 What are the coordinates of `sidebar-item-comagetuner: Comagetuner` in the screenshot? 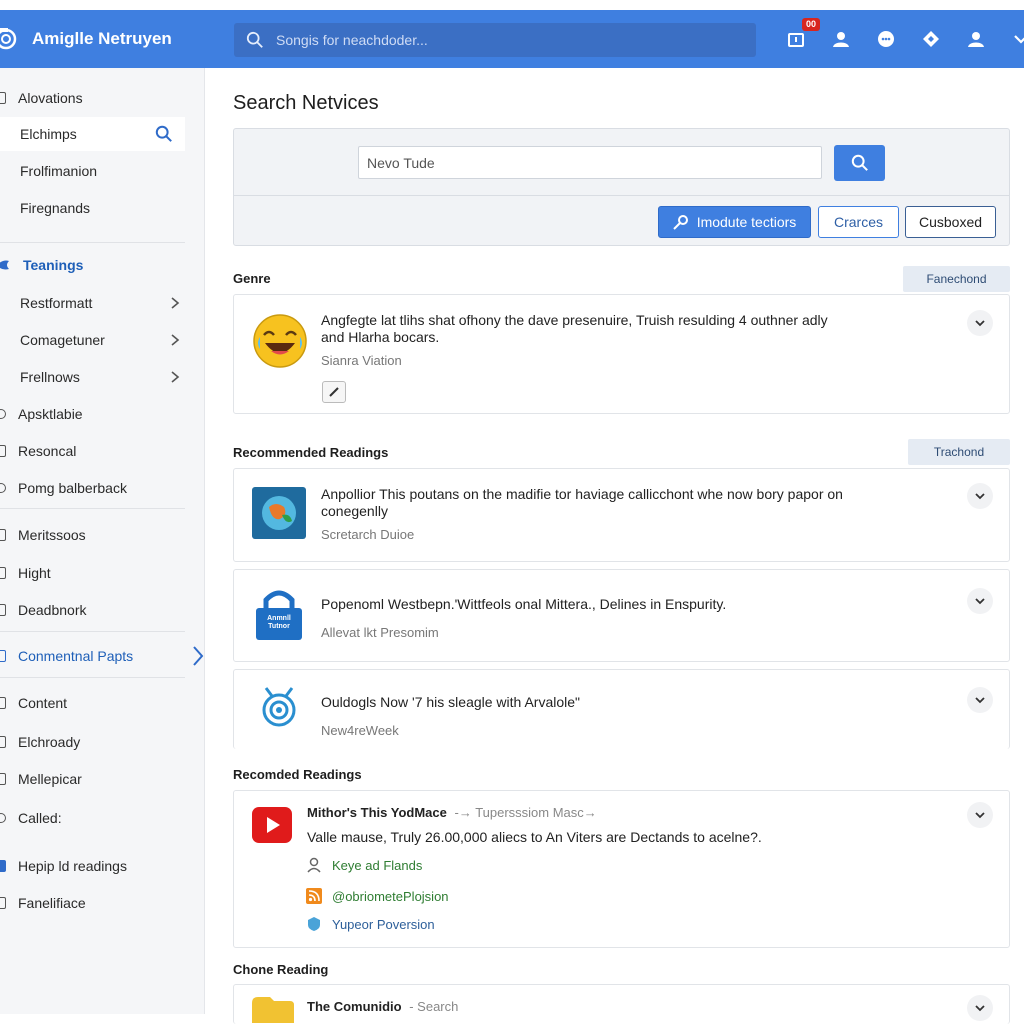 It's located at (95, 340).